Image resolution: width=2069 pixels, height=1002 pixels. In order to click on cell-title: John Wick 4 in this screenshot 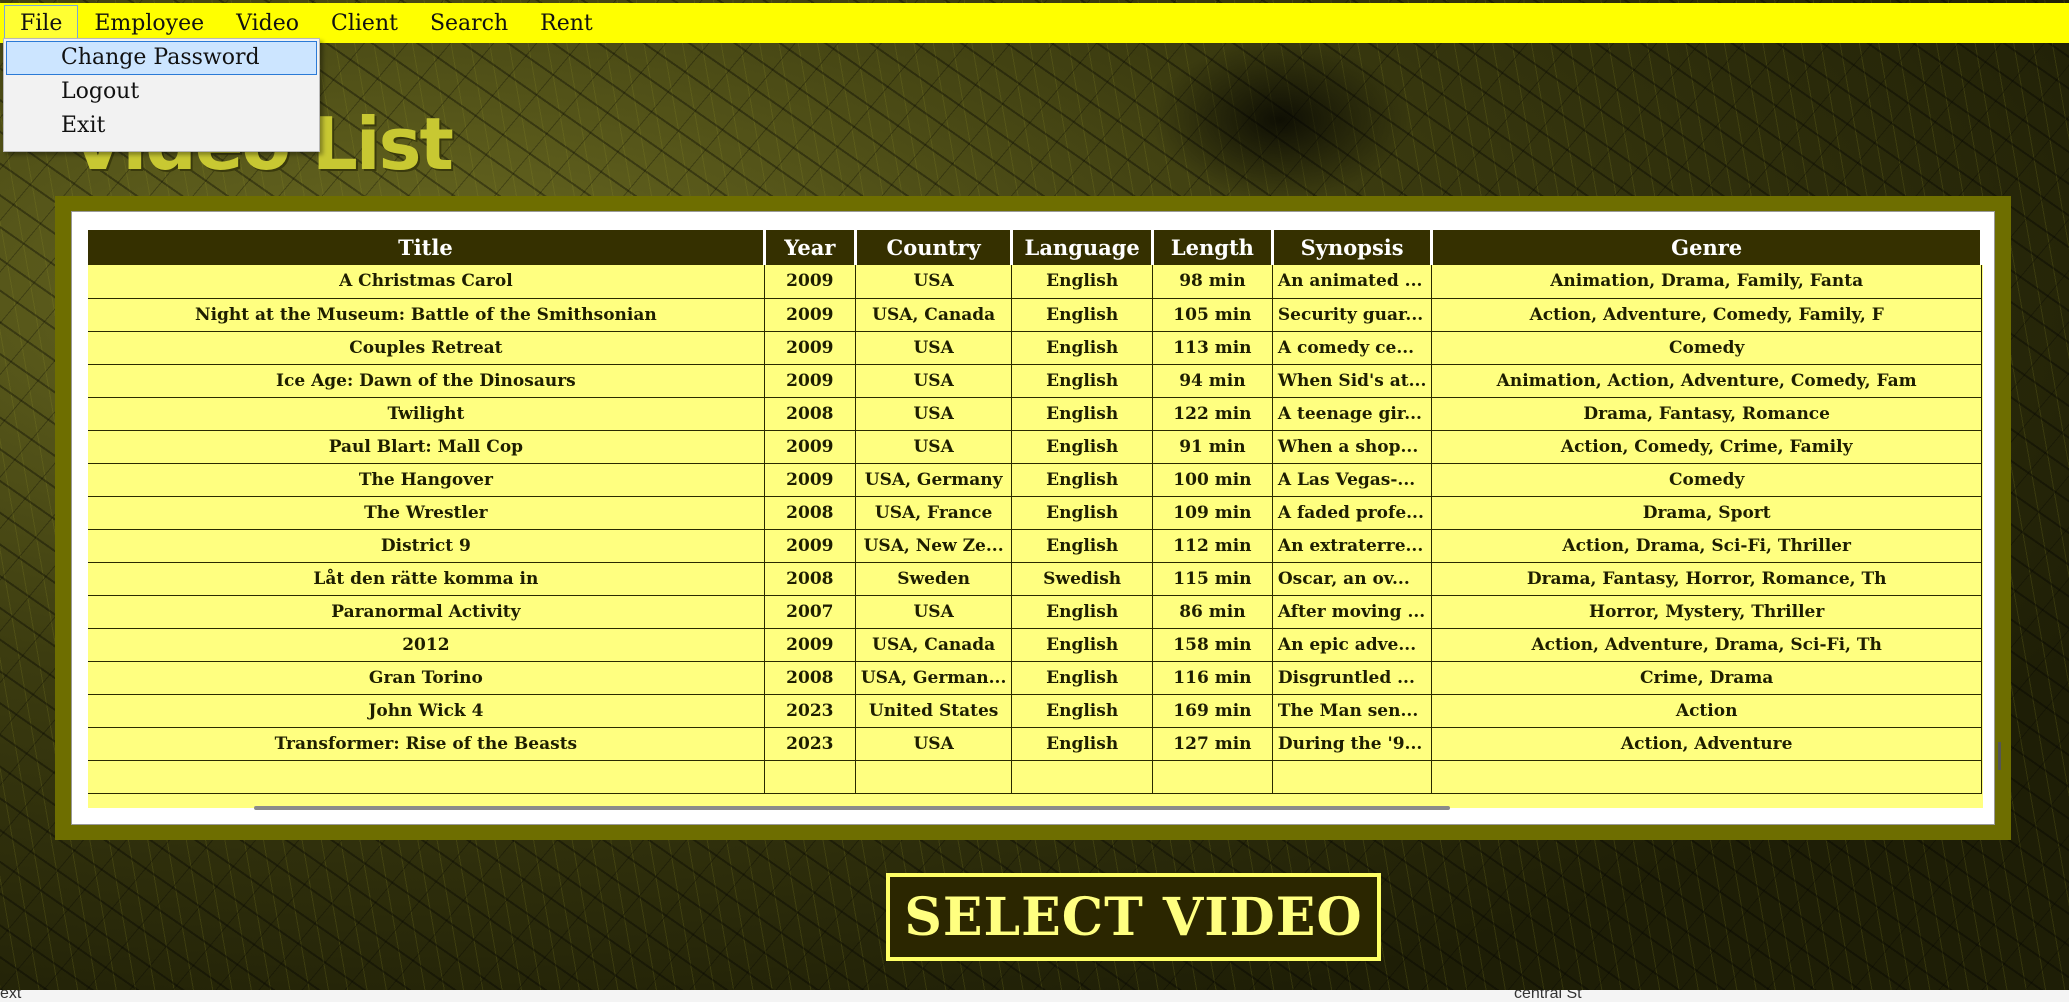, I will do `click(426, 711)`.